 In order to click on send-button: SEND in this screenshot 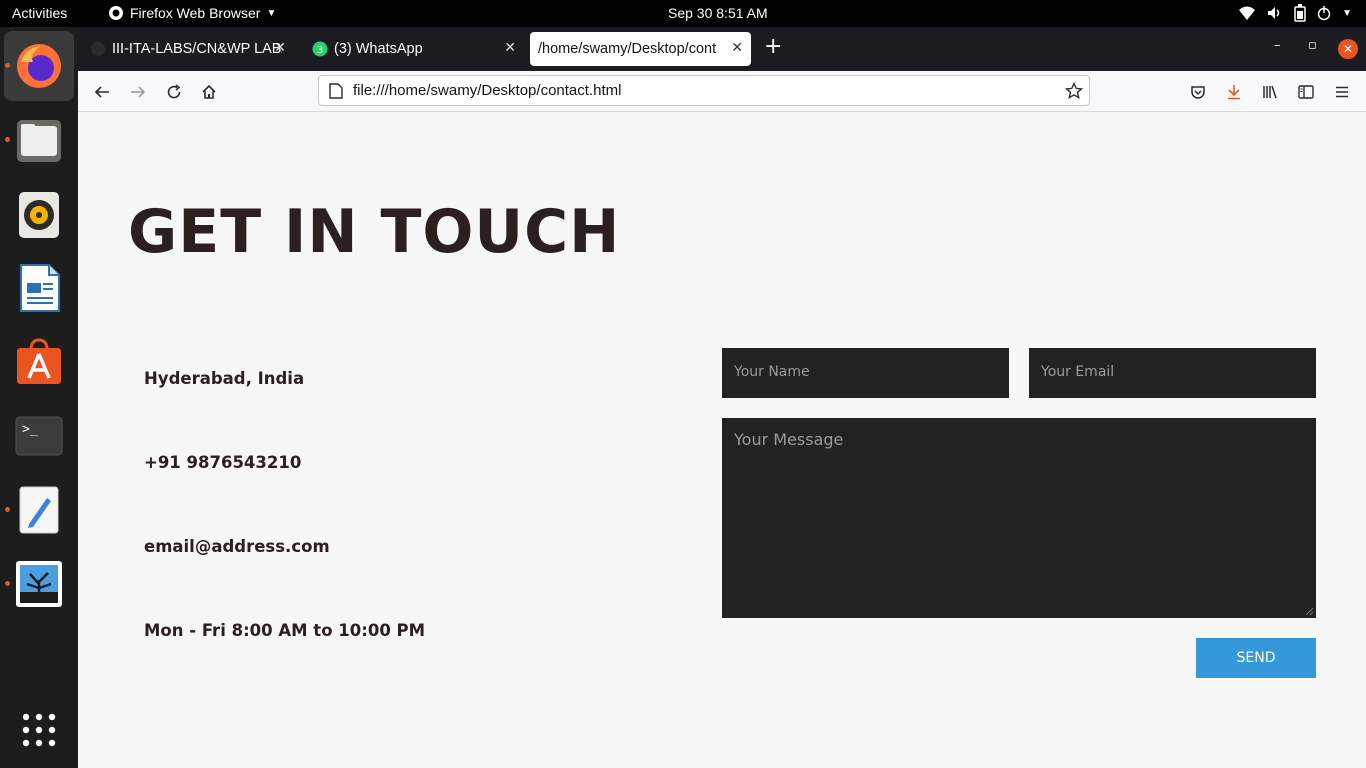, I will do `click(1256, 658)`.